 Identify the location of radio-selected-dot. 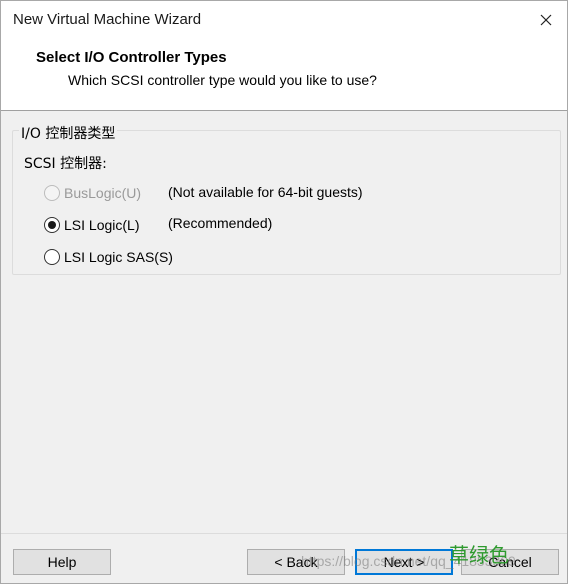
(52, 225).